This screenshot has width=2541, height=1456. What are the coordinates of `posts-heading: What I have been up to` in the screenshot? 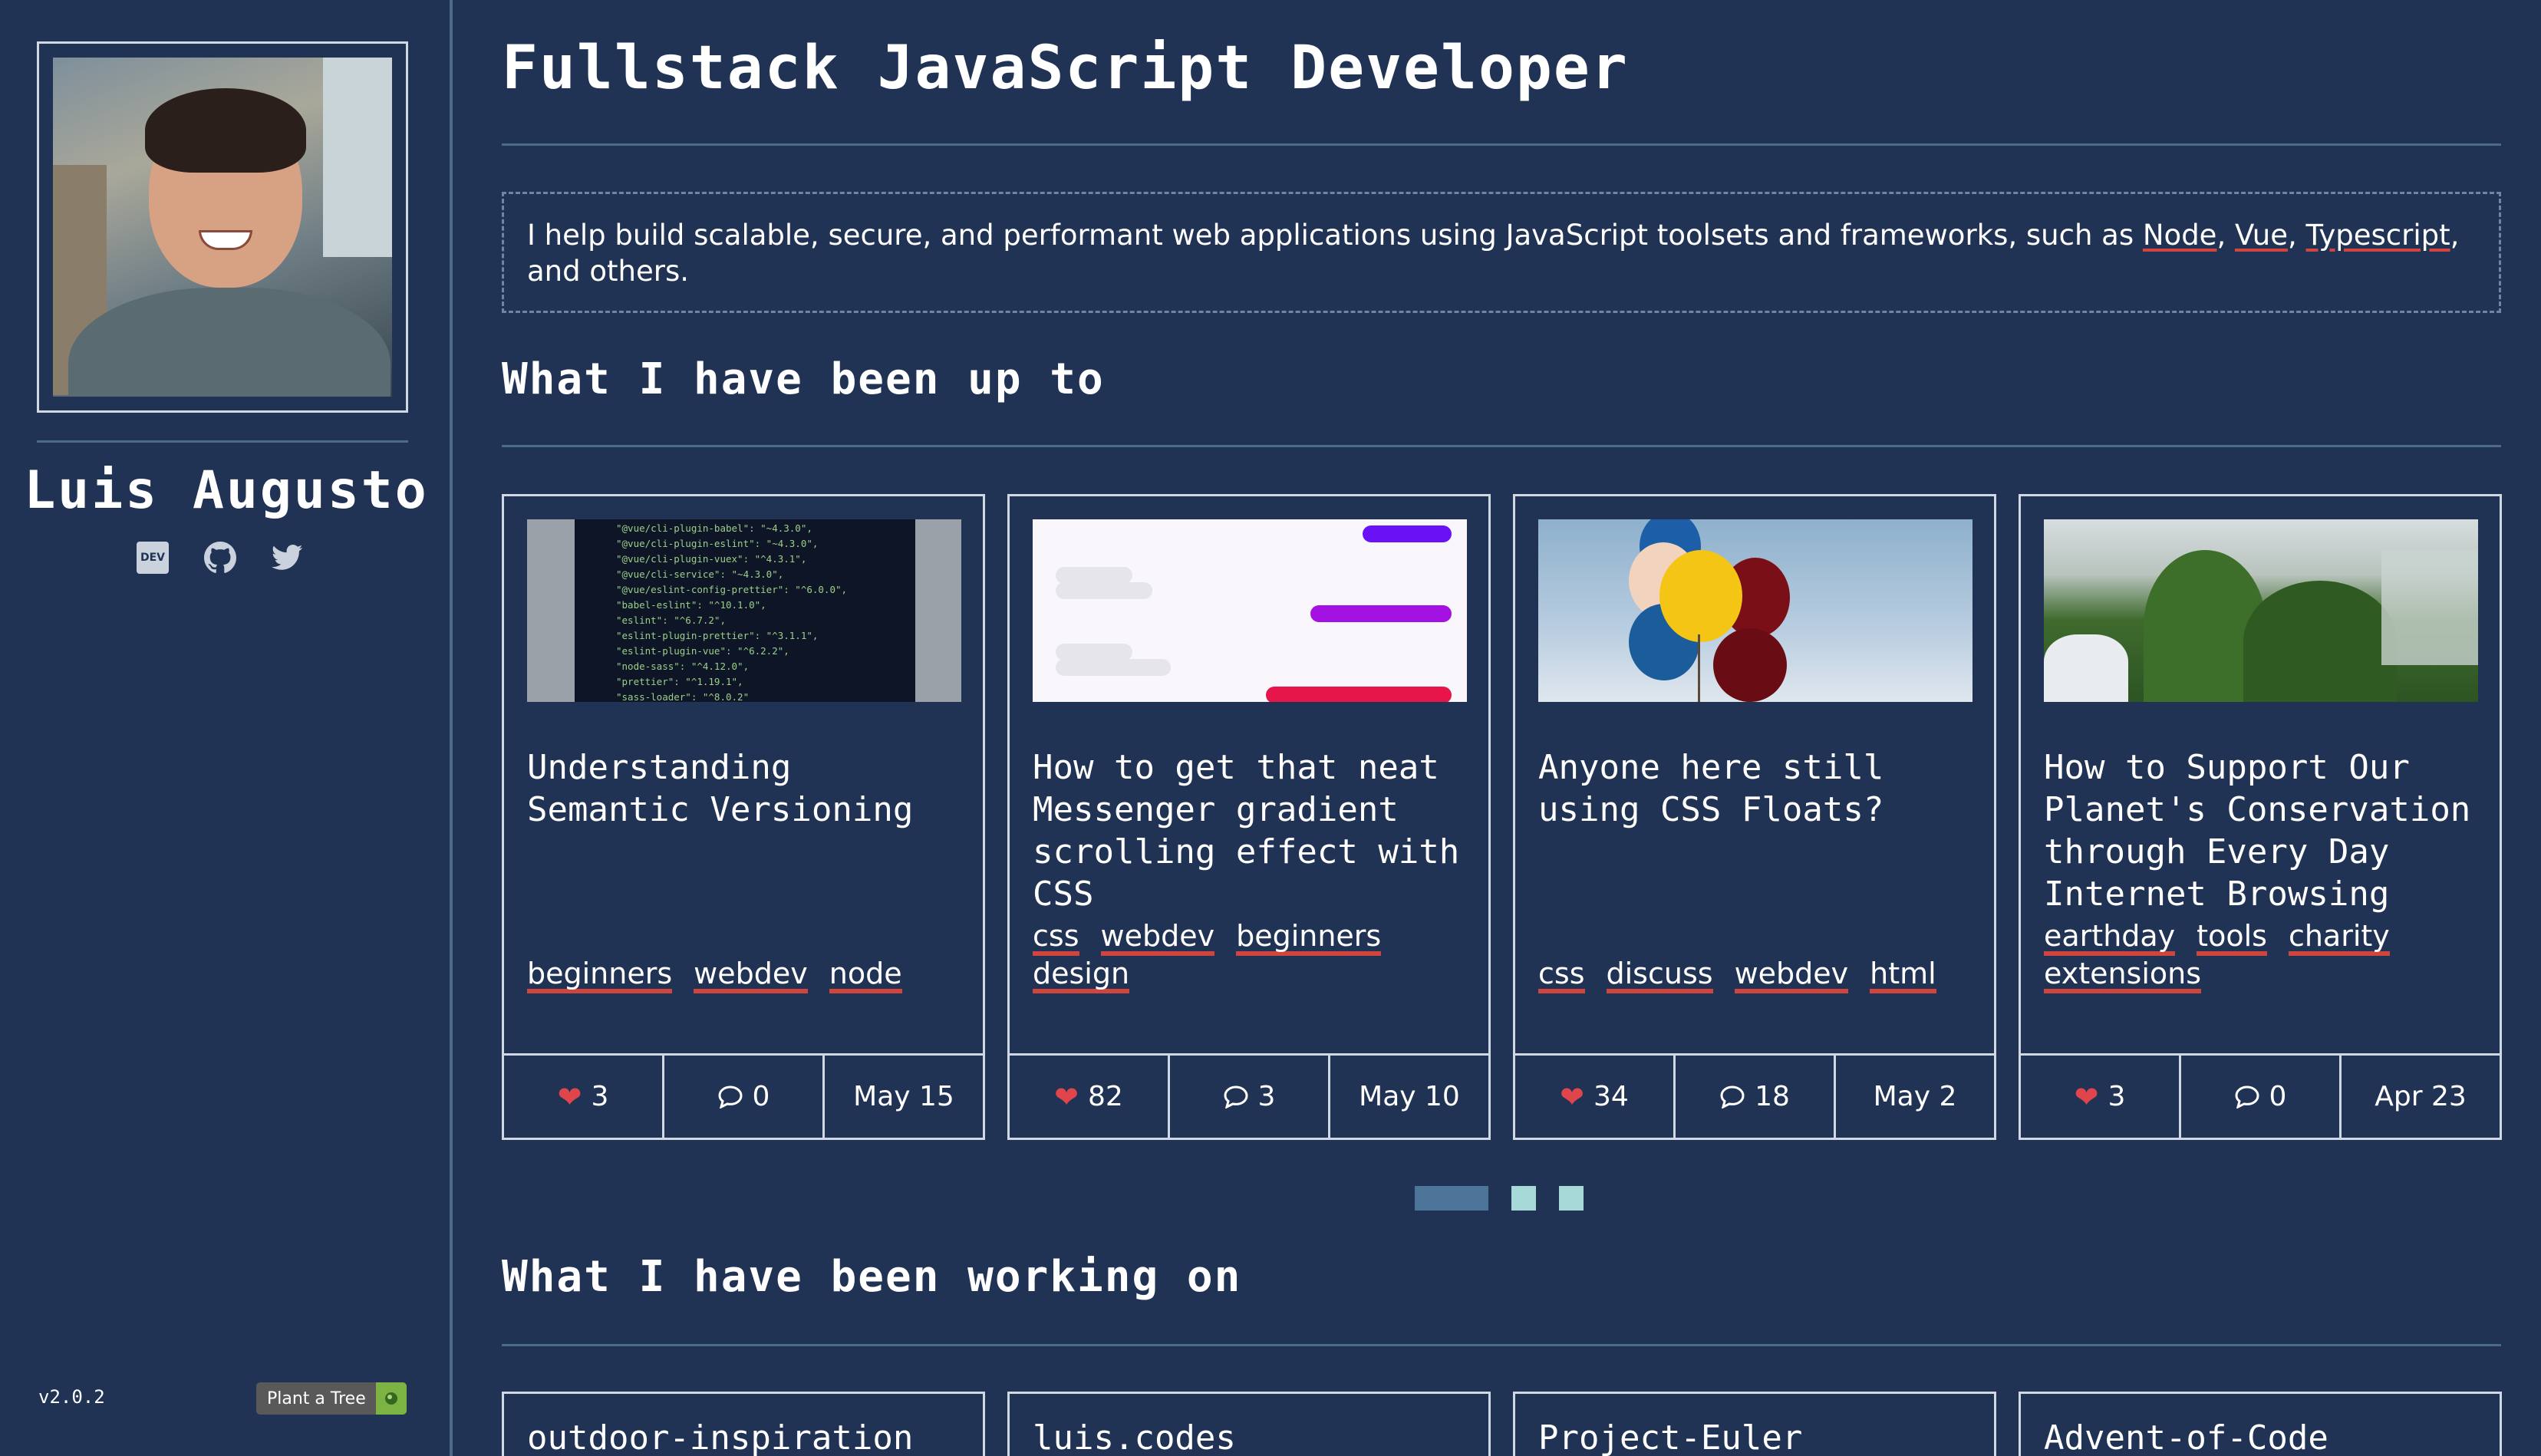 It's located at (803, 379).